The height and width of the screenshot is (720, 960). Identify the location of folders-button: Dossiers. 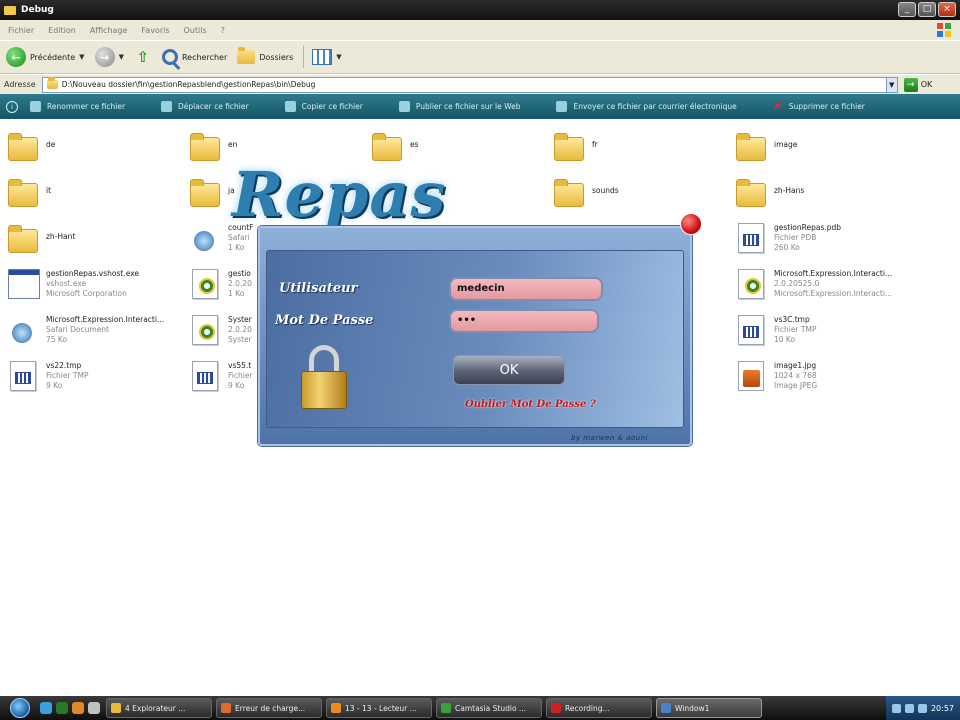
(265, 55).